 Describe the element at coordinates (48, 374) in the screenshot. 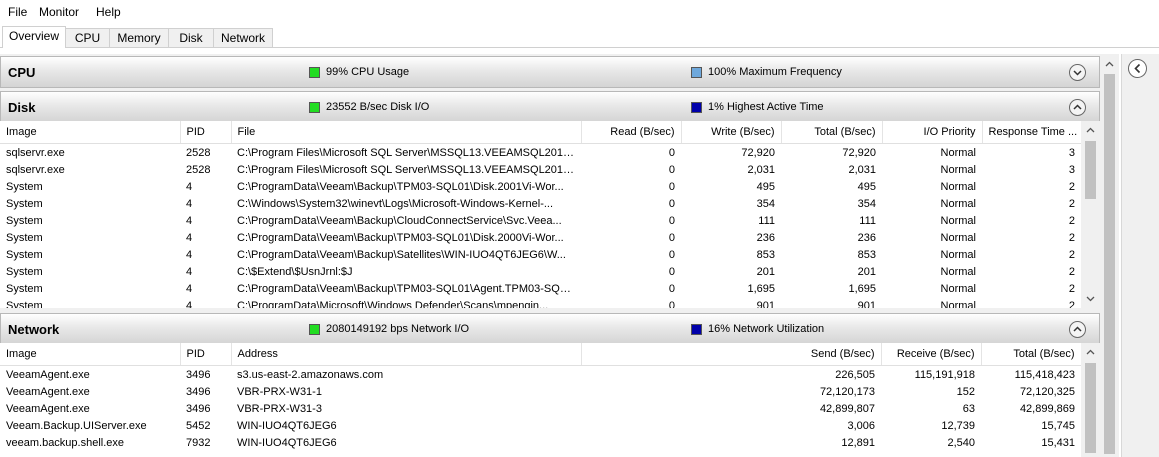

I see `table-cell: VeeamAgent.exe` at that location.